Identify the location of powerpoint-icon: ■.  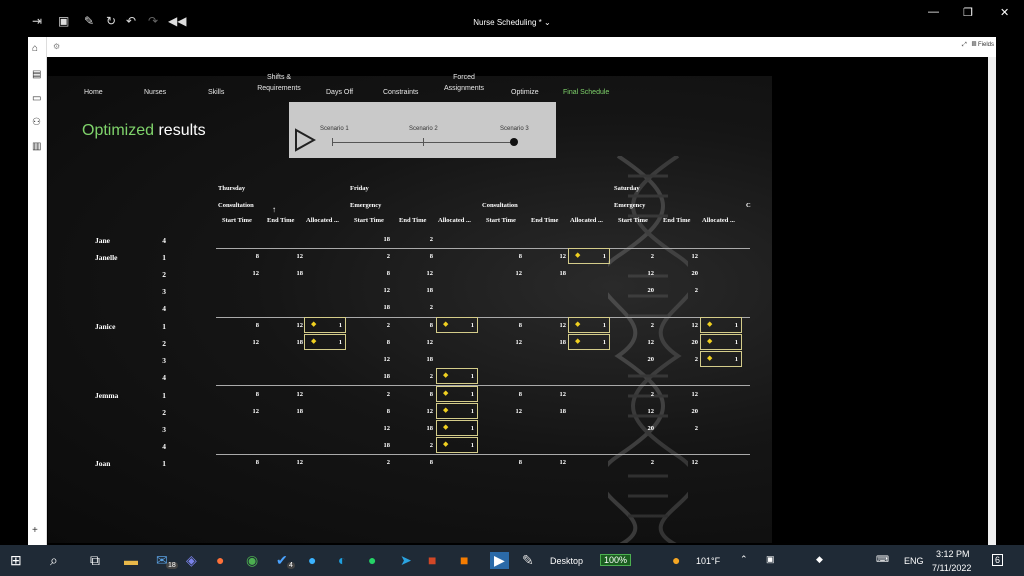
(432, 560).